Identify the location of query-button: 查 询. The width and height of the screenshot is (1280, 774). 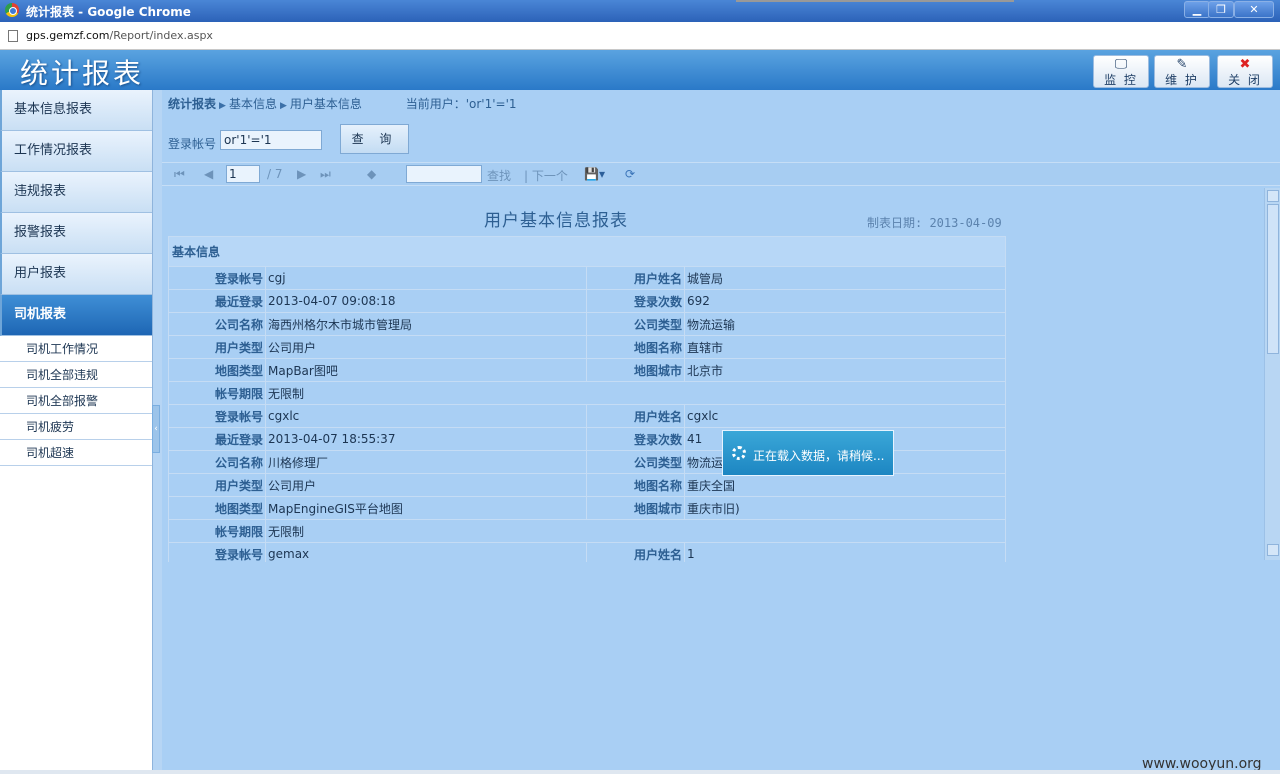
(374, 139).